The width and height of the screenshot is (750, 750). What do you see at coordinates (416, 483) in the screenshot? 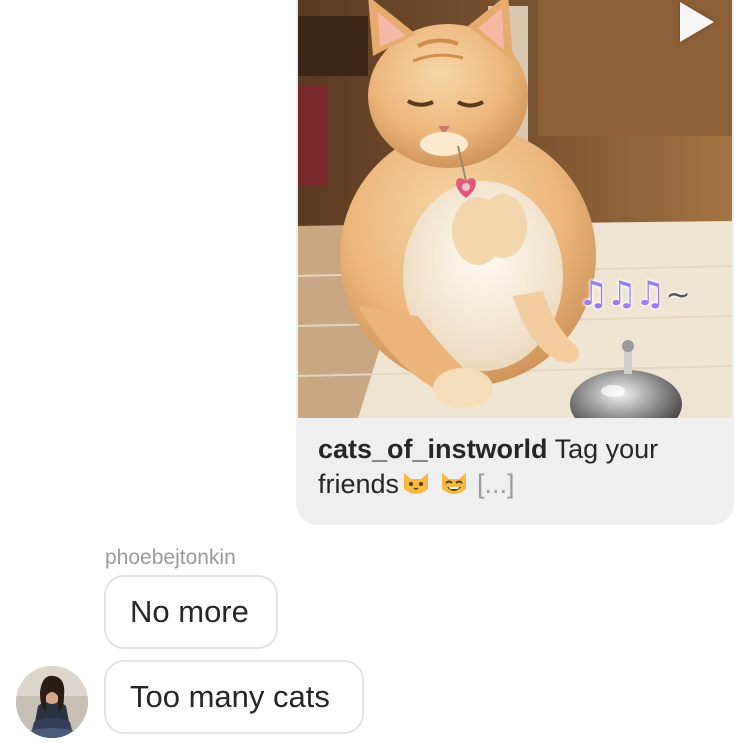
I see `cat-face-emoji` at bounding box center [416, 483].